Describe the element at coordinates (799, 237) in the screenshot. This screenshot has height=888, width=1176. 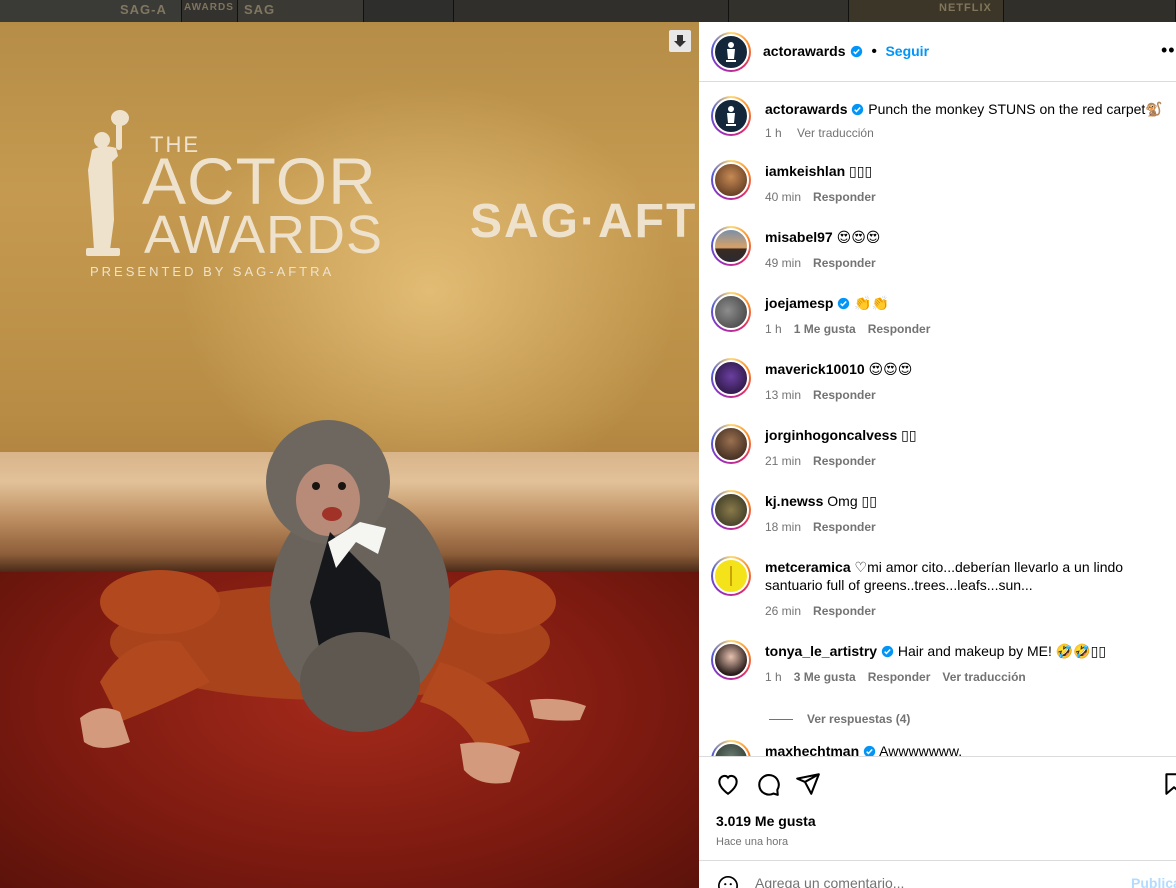
I see `comment-username: misabel97` at that location.